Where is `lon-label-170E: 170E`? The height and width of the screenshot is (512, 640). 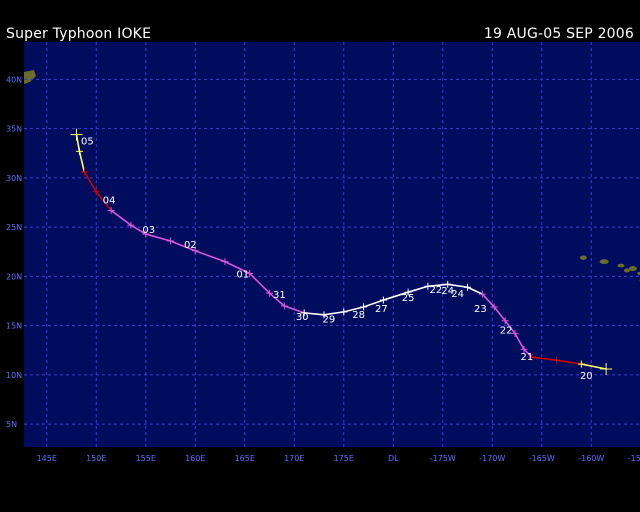 lon-label-170E: 170E is located at coordinates (294, 458).